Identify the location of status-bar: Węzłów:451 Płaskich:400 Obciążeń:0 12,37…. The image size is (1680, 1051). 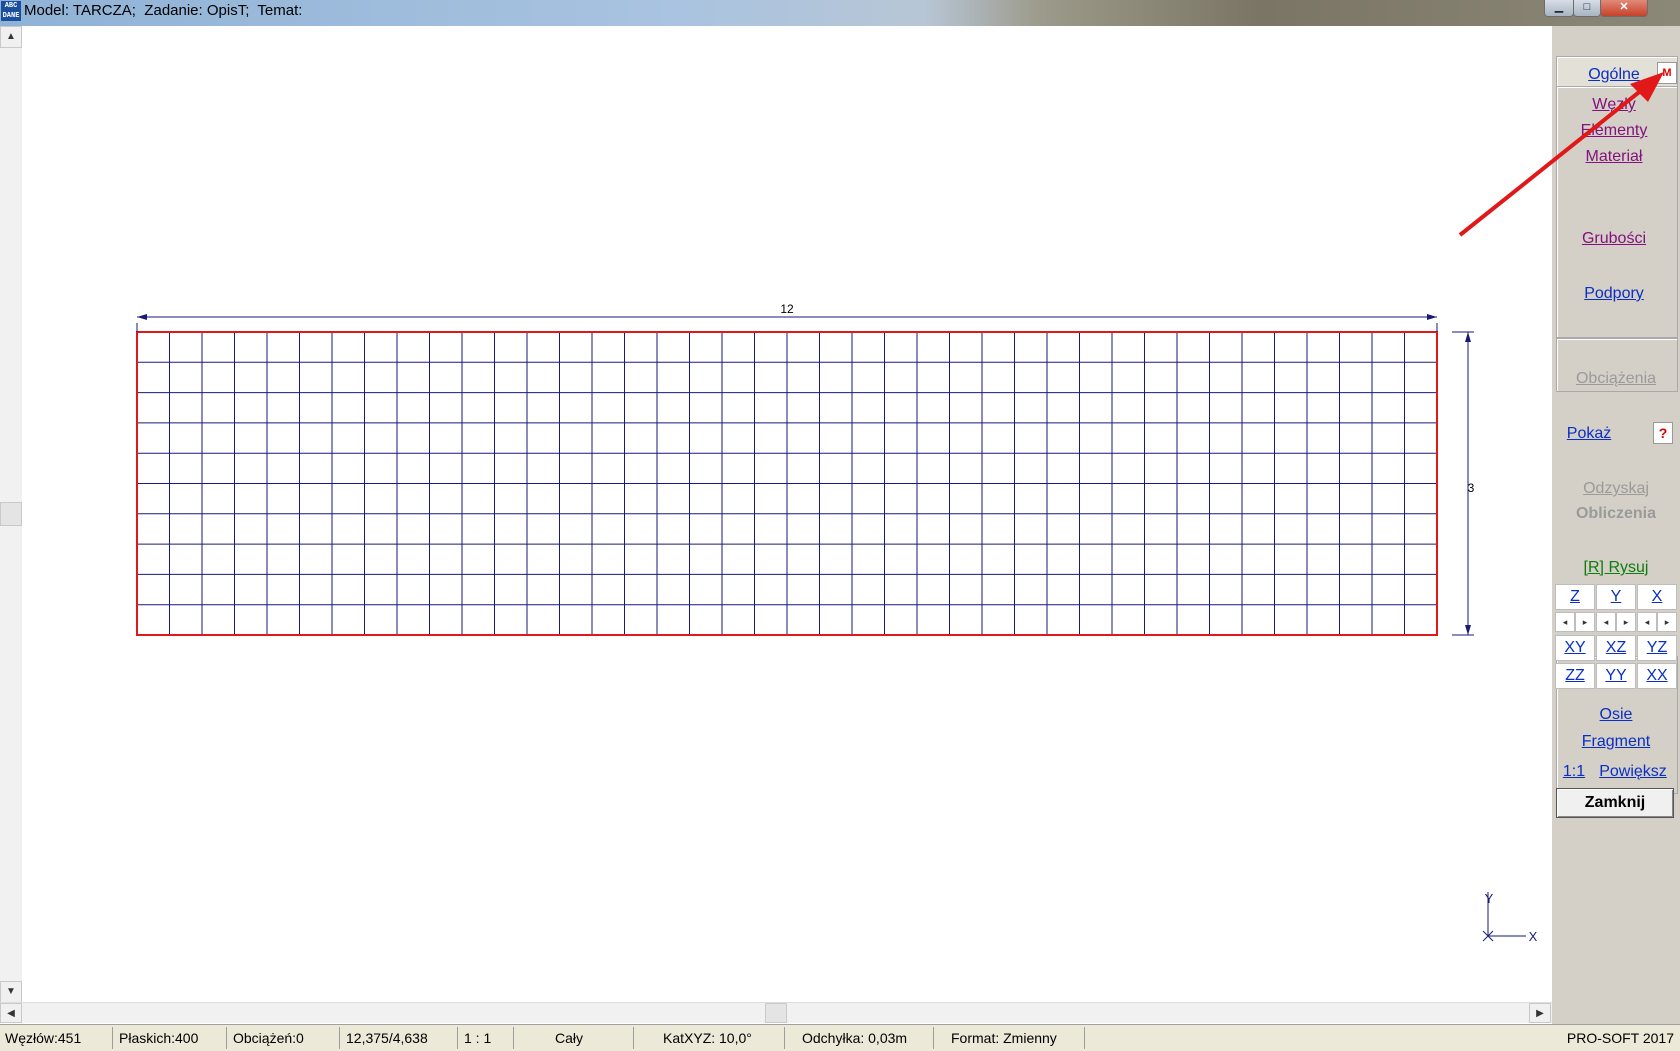
(840, 1037).